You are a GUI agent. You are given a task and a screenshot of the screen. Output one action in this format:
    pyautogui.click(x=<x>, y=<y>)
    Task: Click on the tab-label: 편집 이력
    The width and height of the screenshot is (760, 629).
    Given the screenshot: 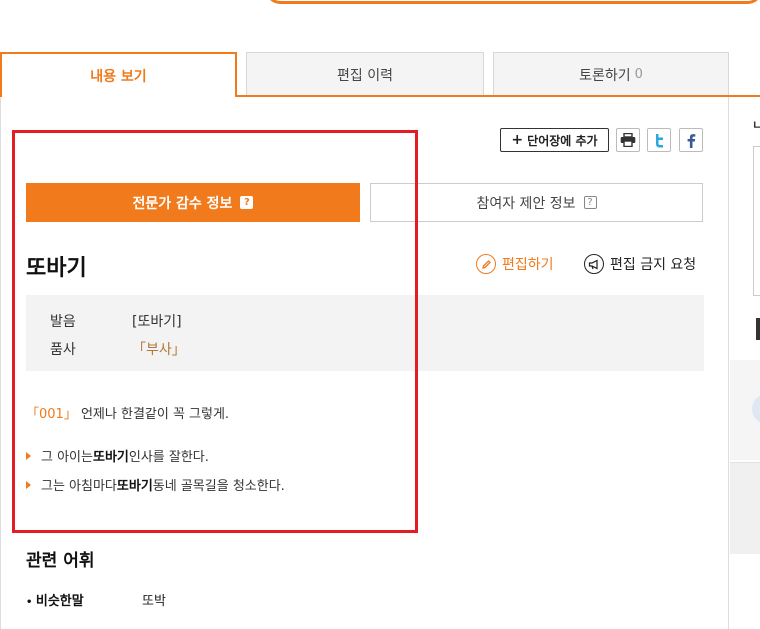 What is the action you would take?
    pyautogui.click(x=365, y=75)
    